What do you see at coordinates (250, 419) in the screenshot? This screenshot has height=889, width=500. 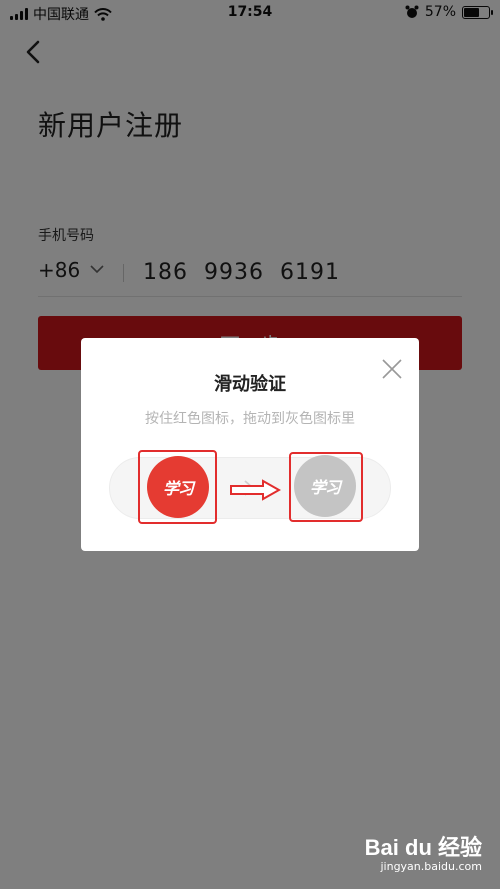 I see `dialog-subtitle: 按住红色图标，拖动到灰色图标里` at bounding box center [250, 419].